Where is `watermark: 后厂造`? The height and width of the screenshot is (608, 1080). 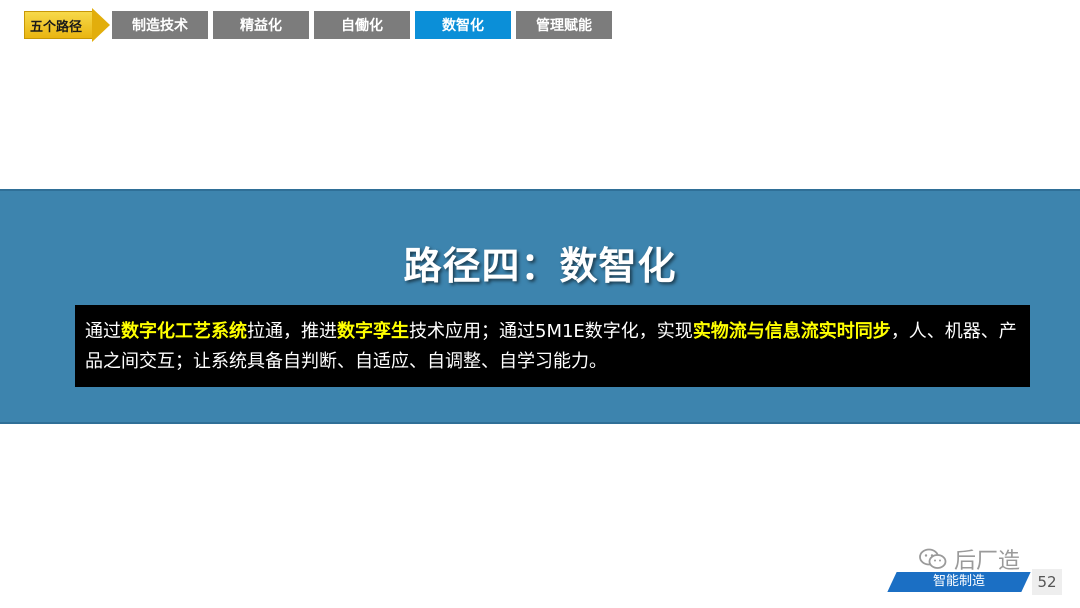 watermark: 后厂造 is located at coordinates (969, 559).